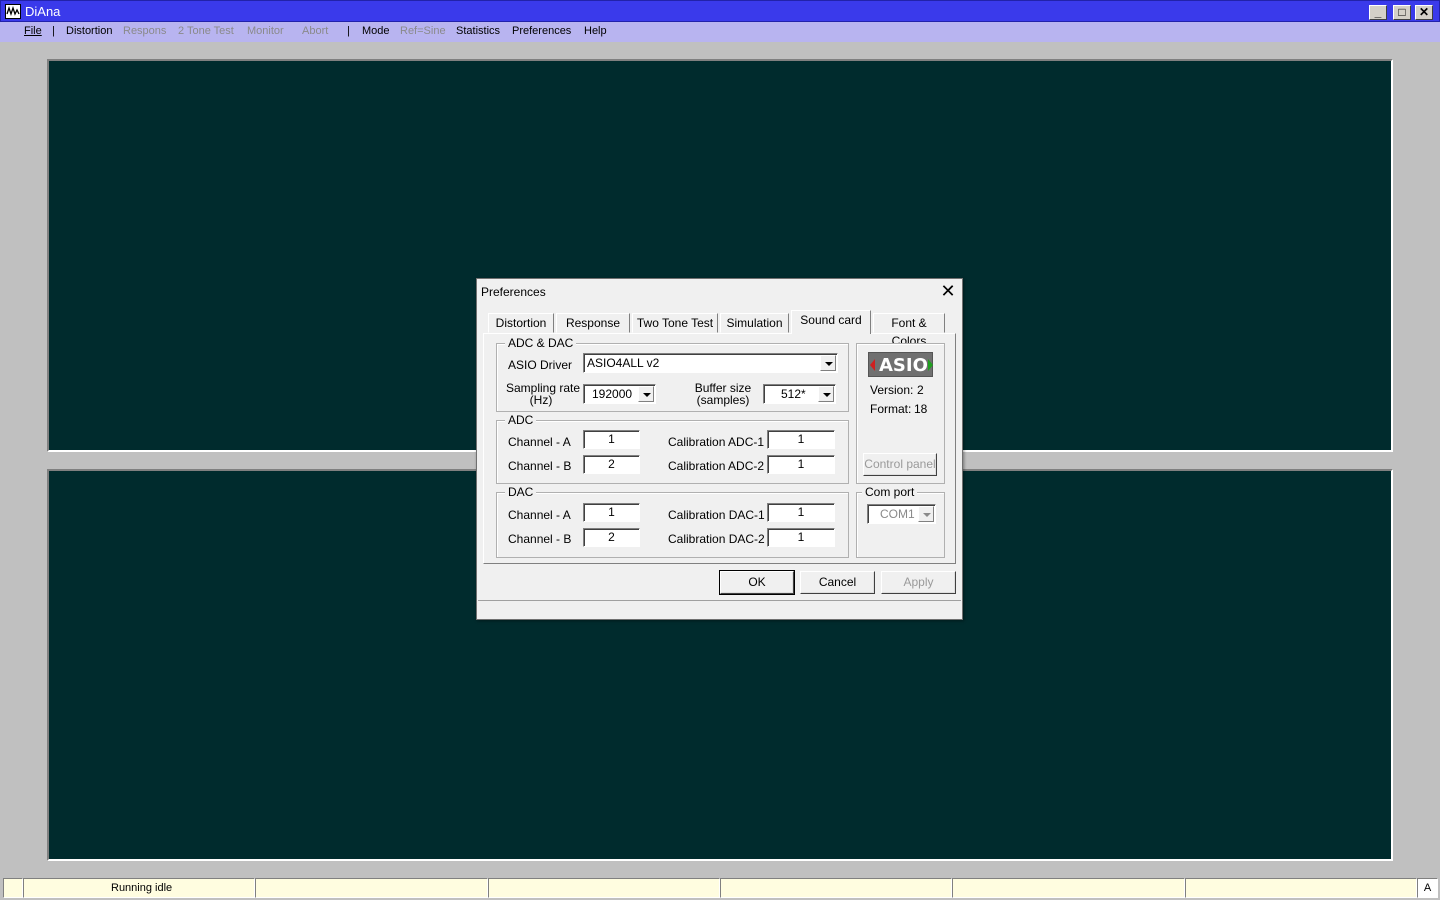 This screenshot has height=900, width=1440. What do you see at coordinates (539, 442) in the screenshot?
I see `adc-channel-a-label: Channel - A` at bounding box center [539, 442].